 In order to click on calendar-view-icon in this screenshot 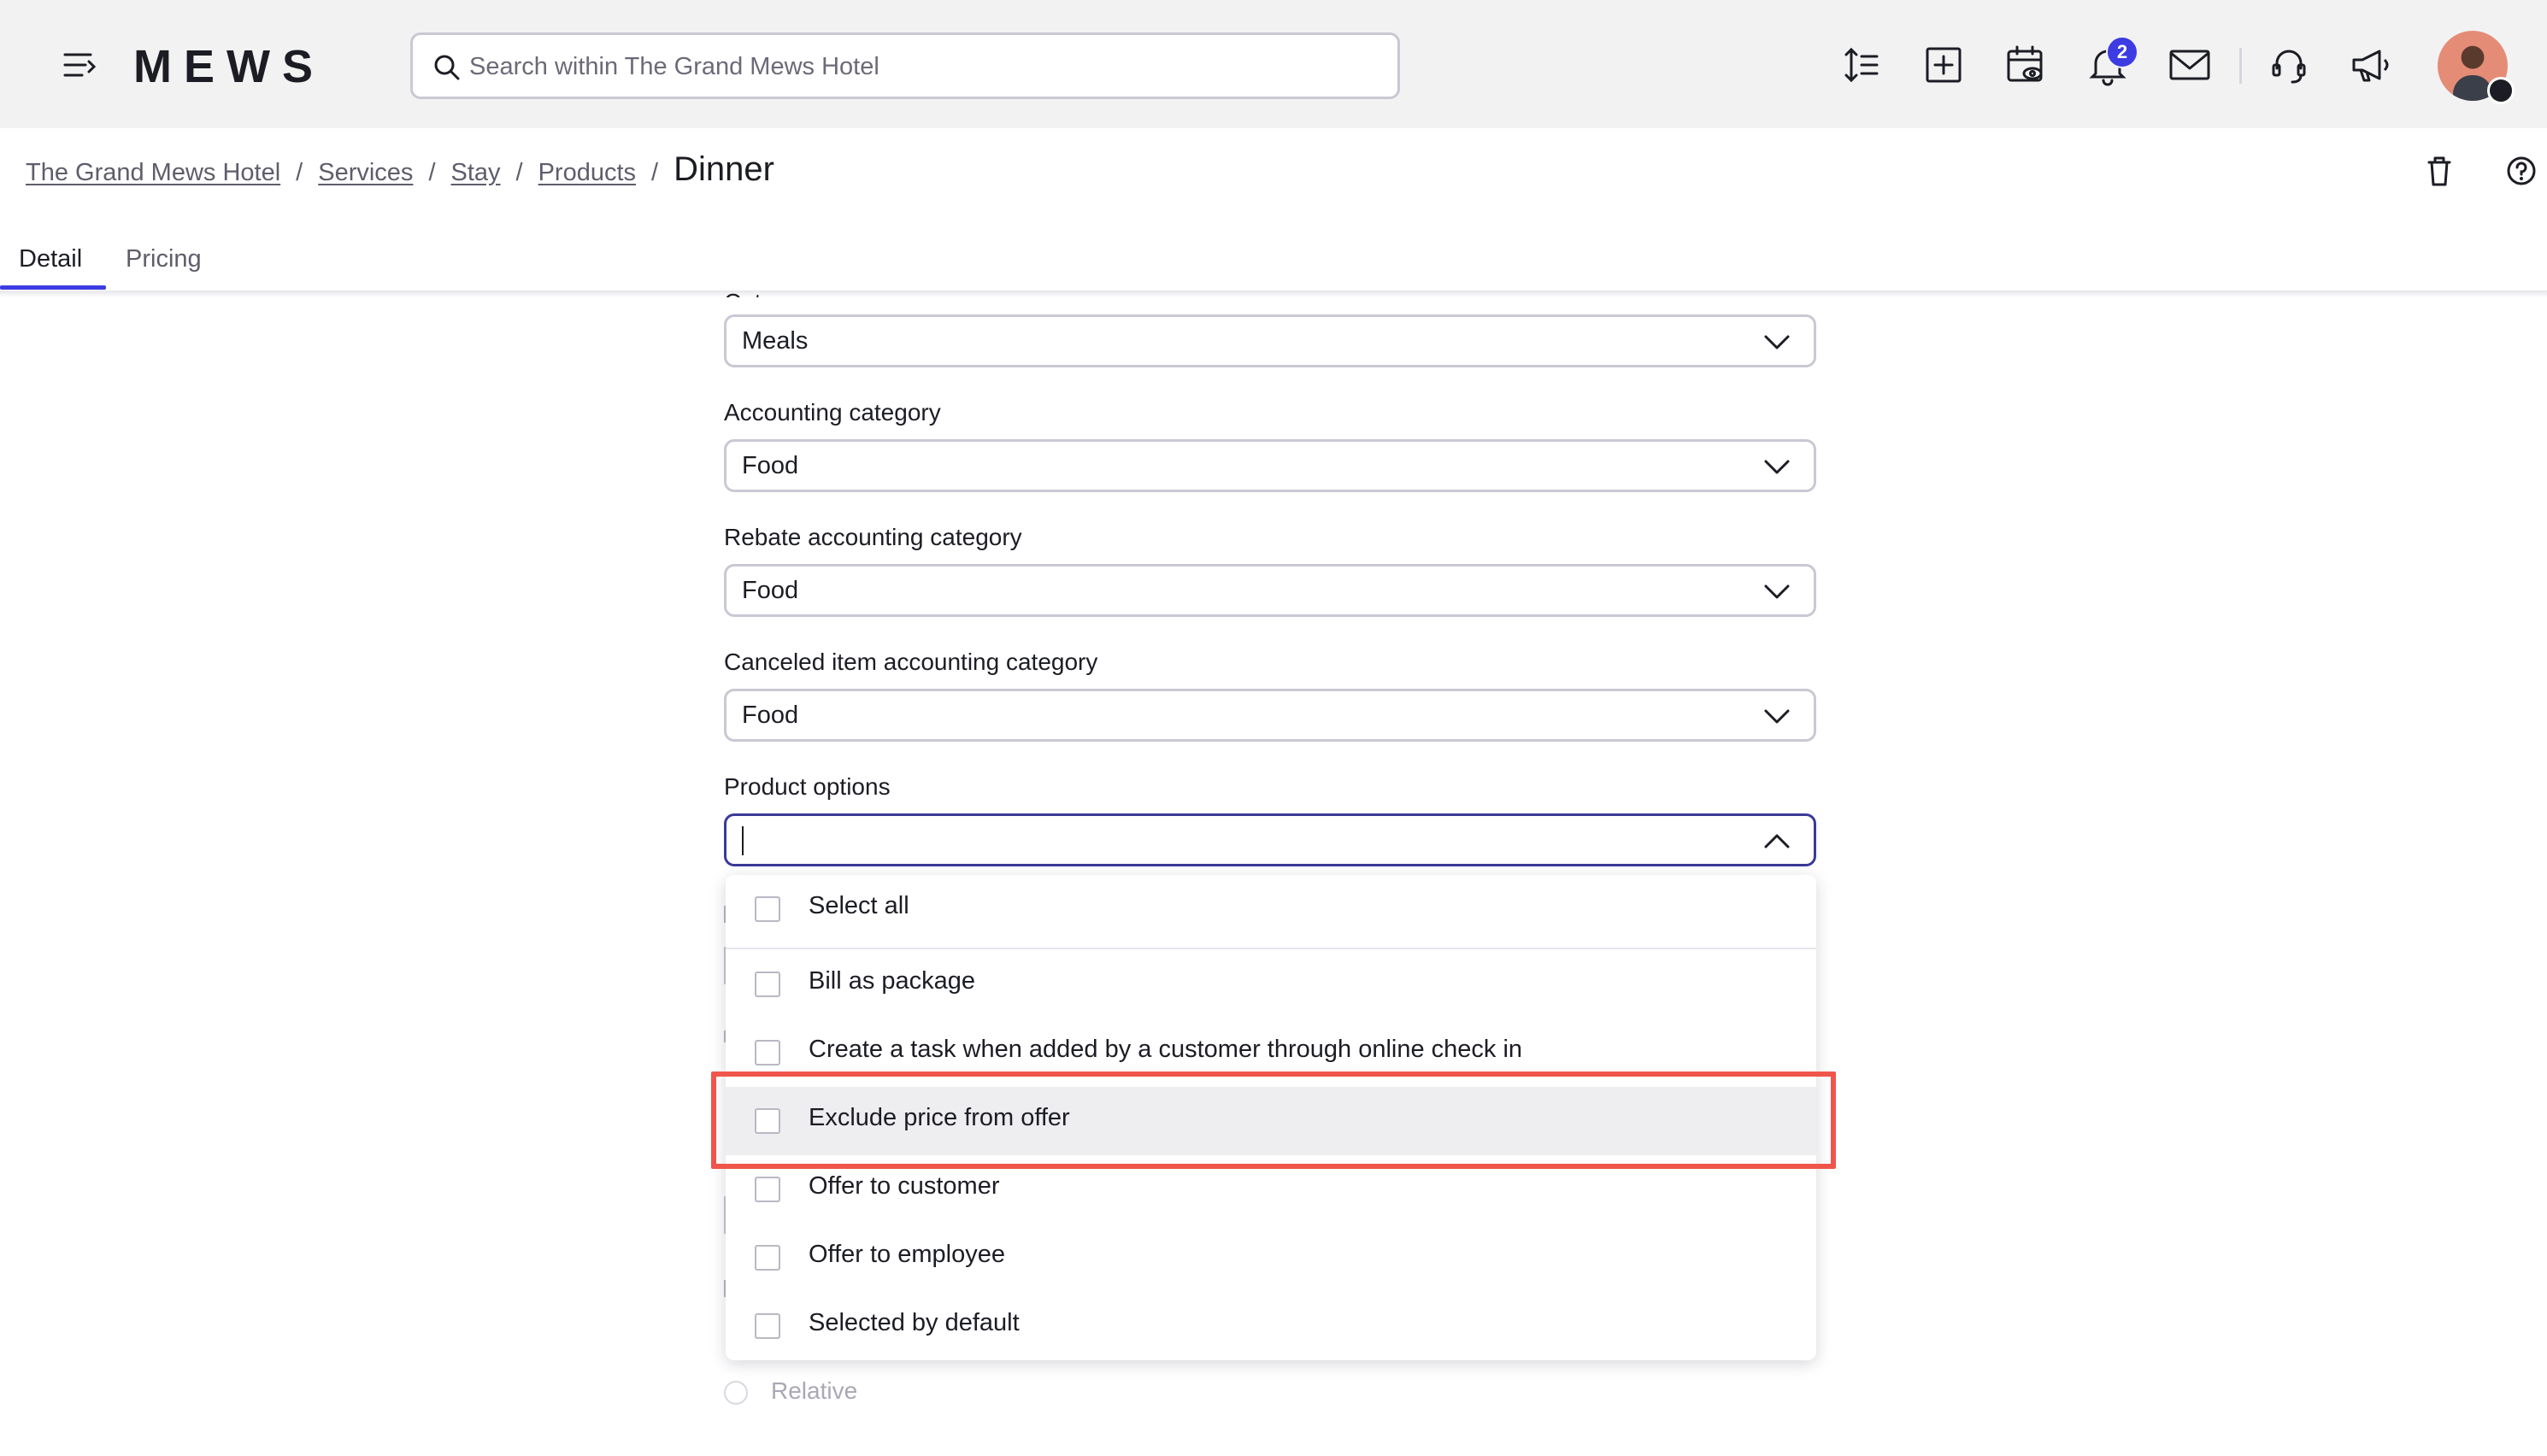, I will do `click(2026, 65)`.